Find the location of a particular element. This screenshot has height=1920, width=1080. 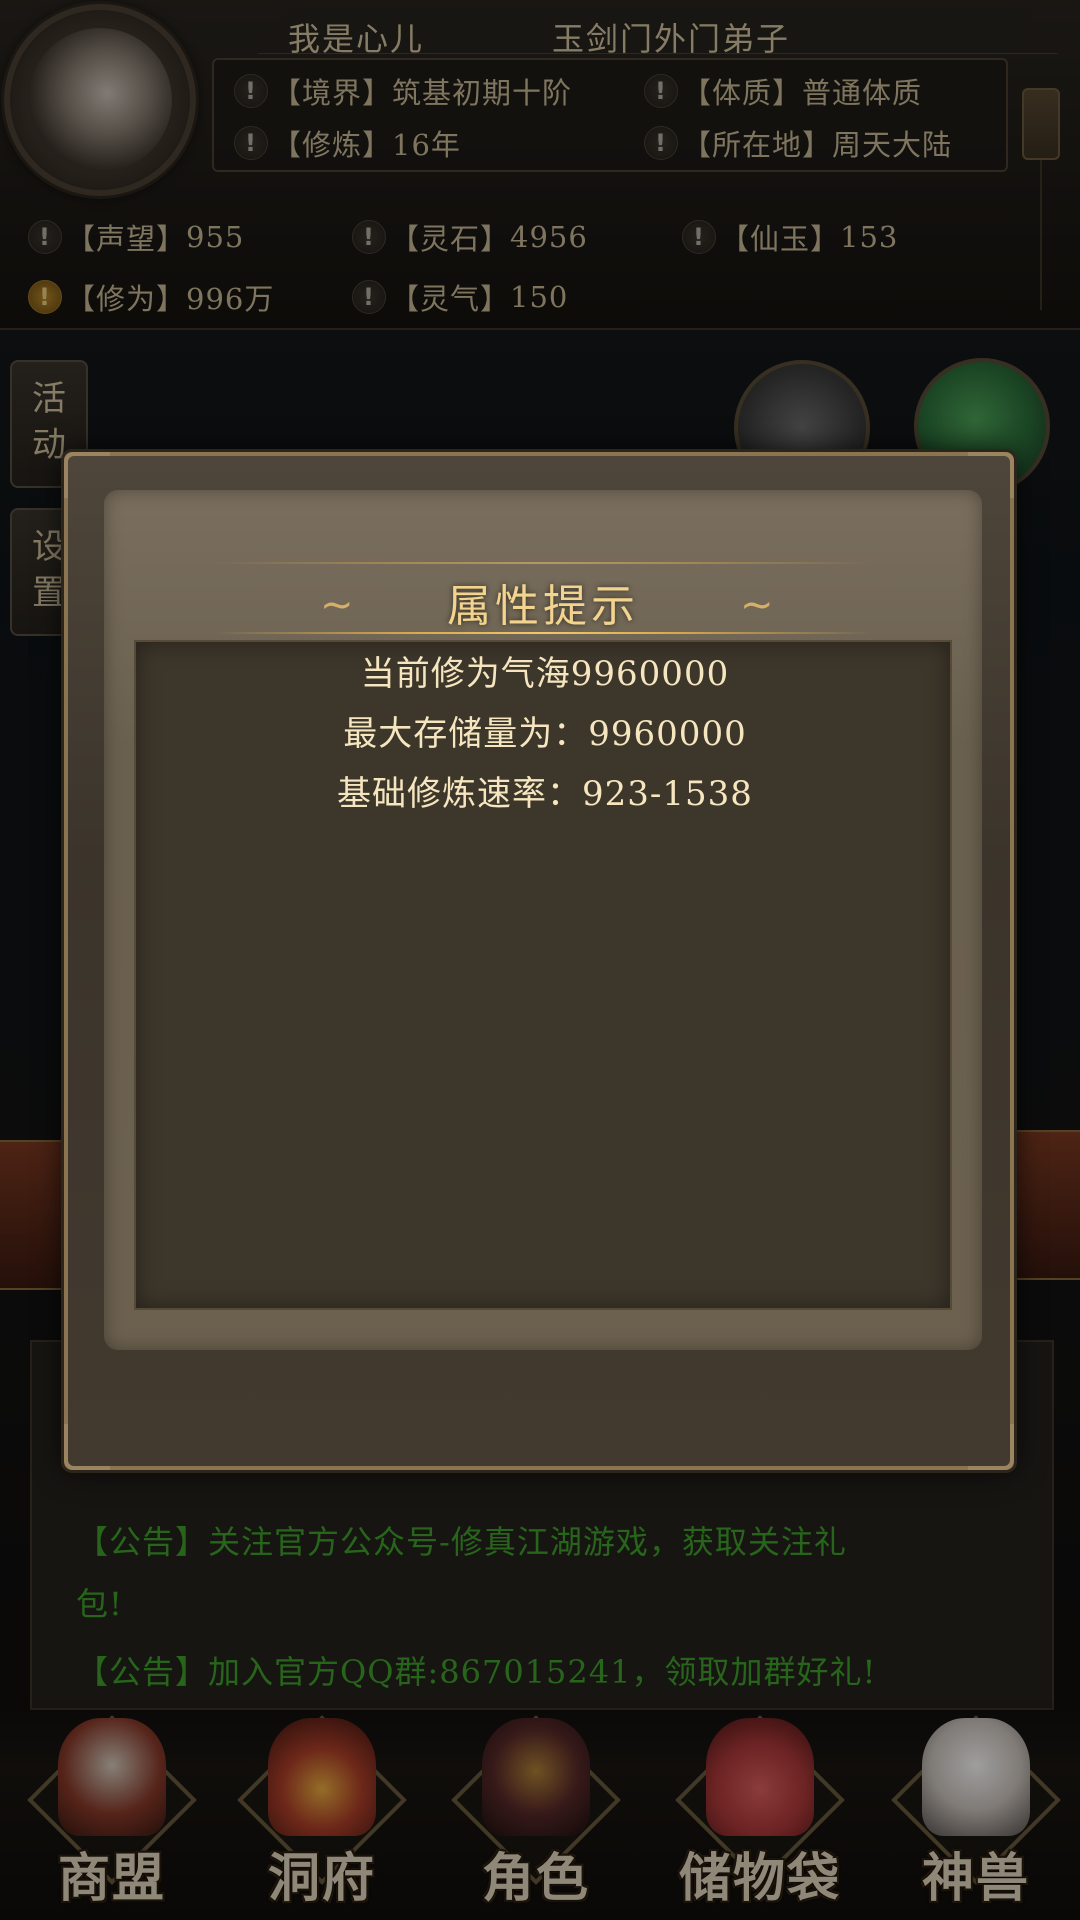

cultivation-sea-line: 当前修为气海9960000 is located at coordinates (545, 674).